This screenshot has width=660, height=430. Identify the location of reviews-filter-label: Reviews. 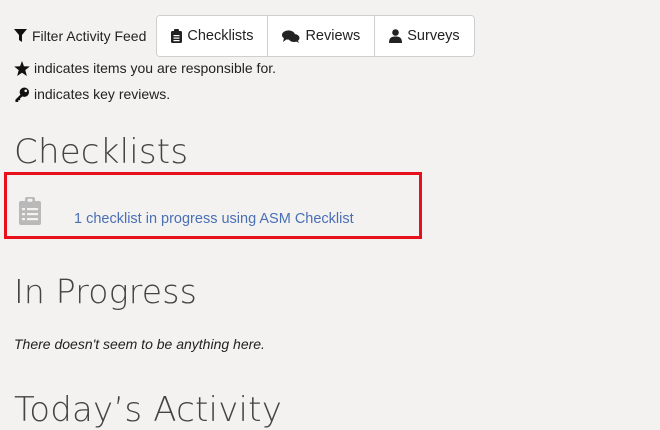
(333, 36).